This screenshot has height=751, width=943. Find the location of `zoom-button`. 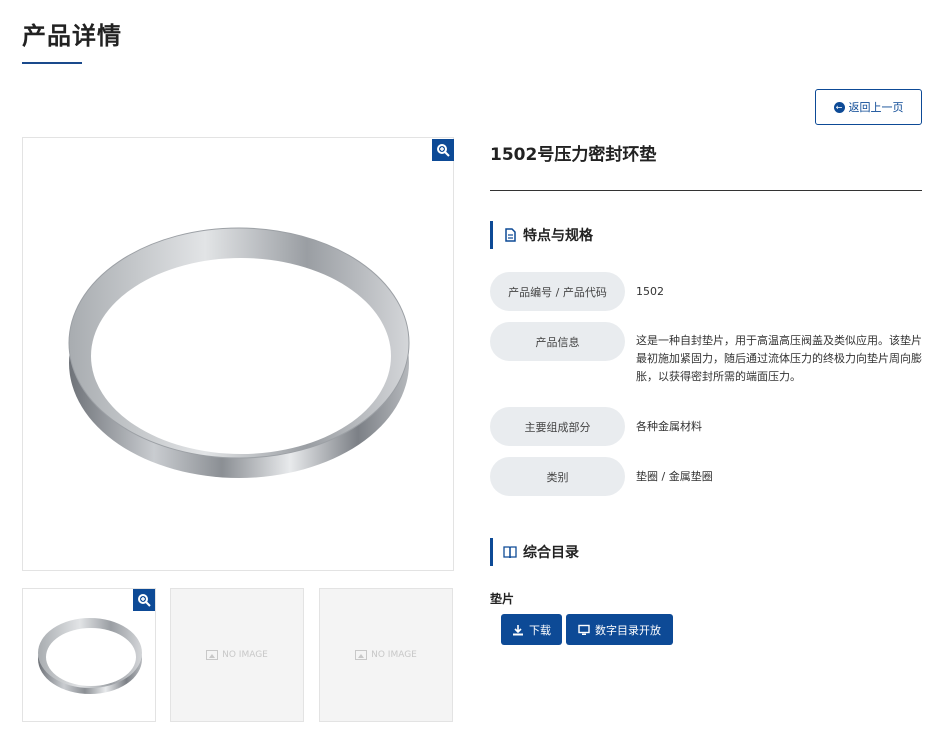

zoom-button is located at coordinates (443, 150).